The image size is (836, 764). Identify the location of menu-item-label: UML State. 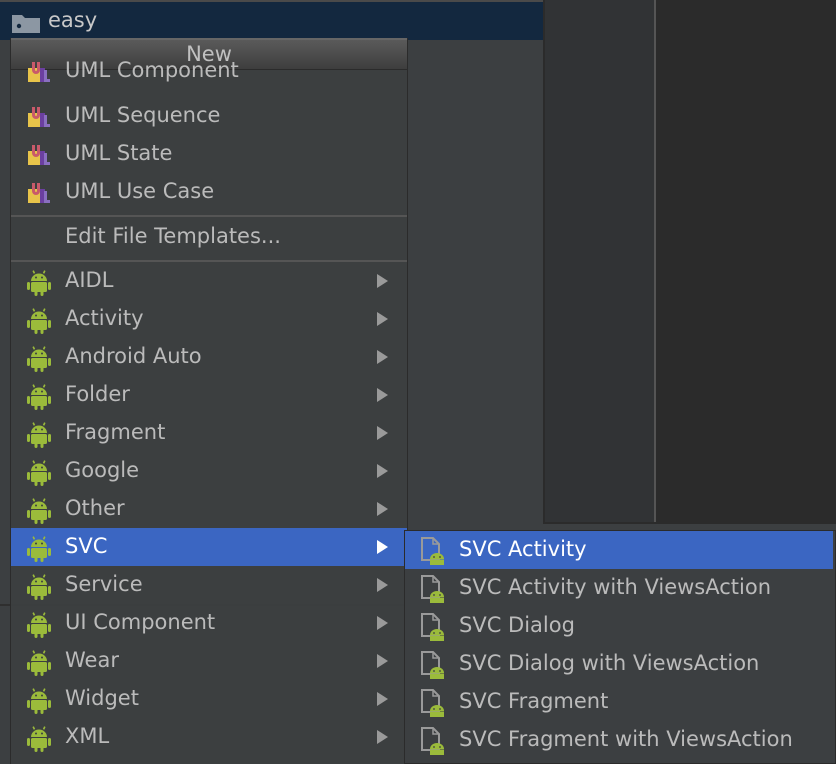
(119, 153).